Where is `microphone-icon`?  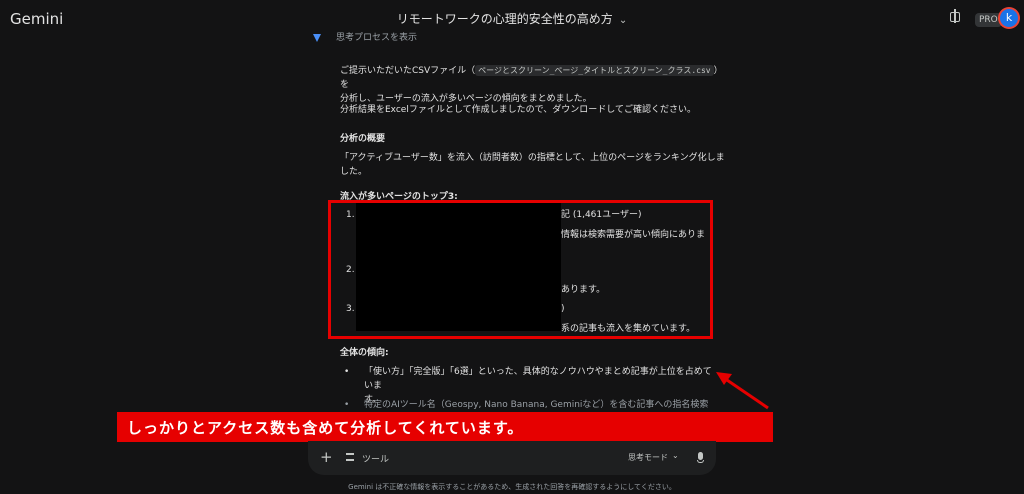
microphone-icon is located at coordinates (700, 457).